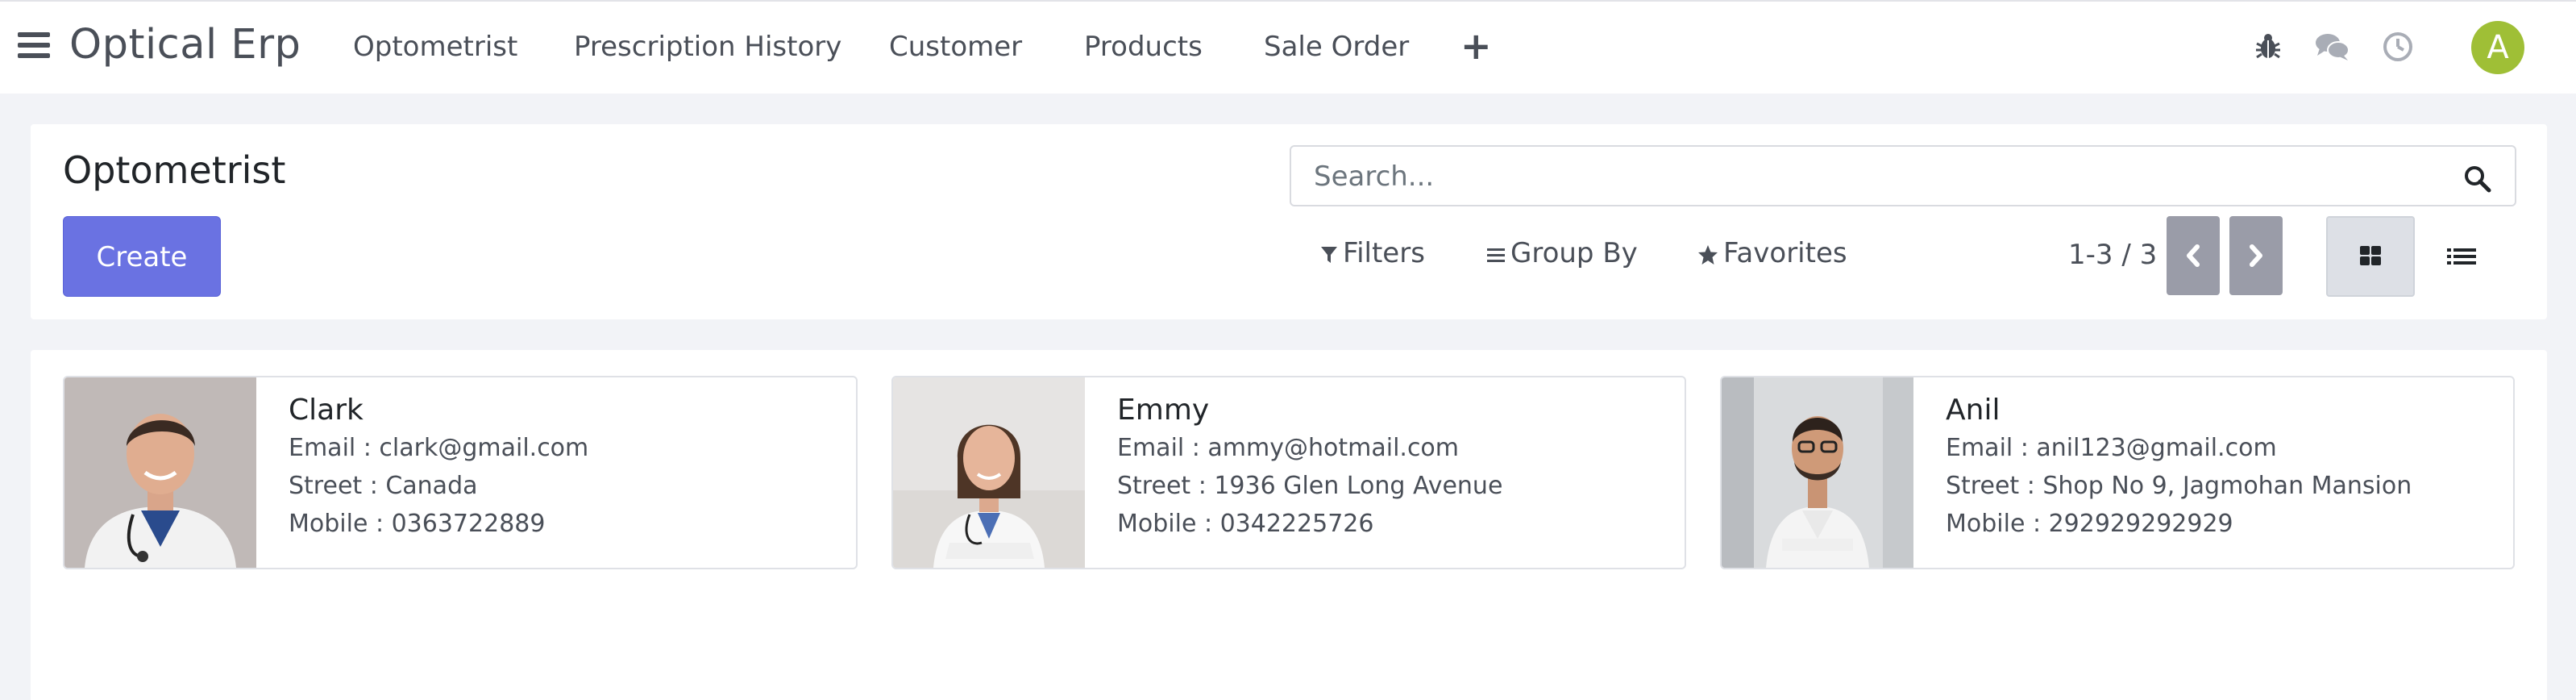 The height and width of the screenshot is (700, 2576). I want to click on user-avatar: A, so click(2497, 47).